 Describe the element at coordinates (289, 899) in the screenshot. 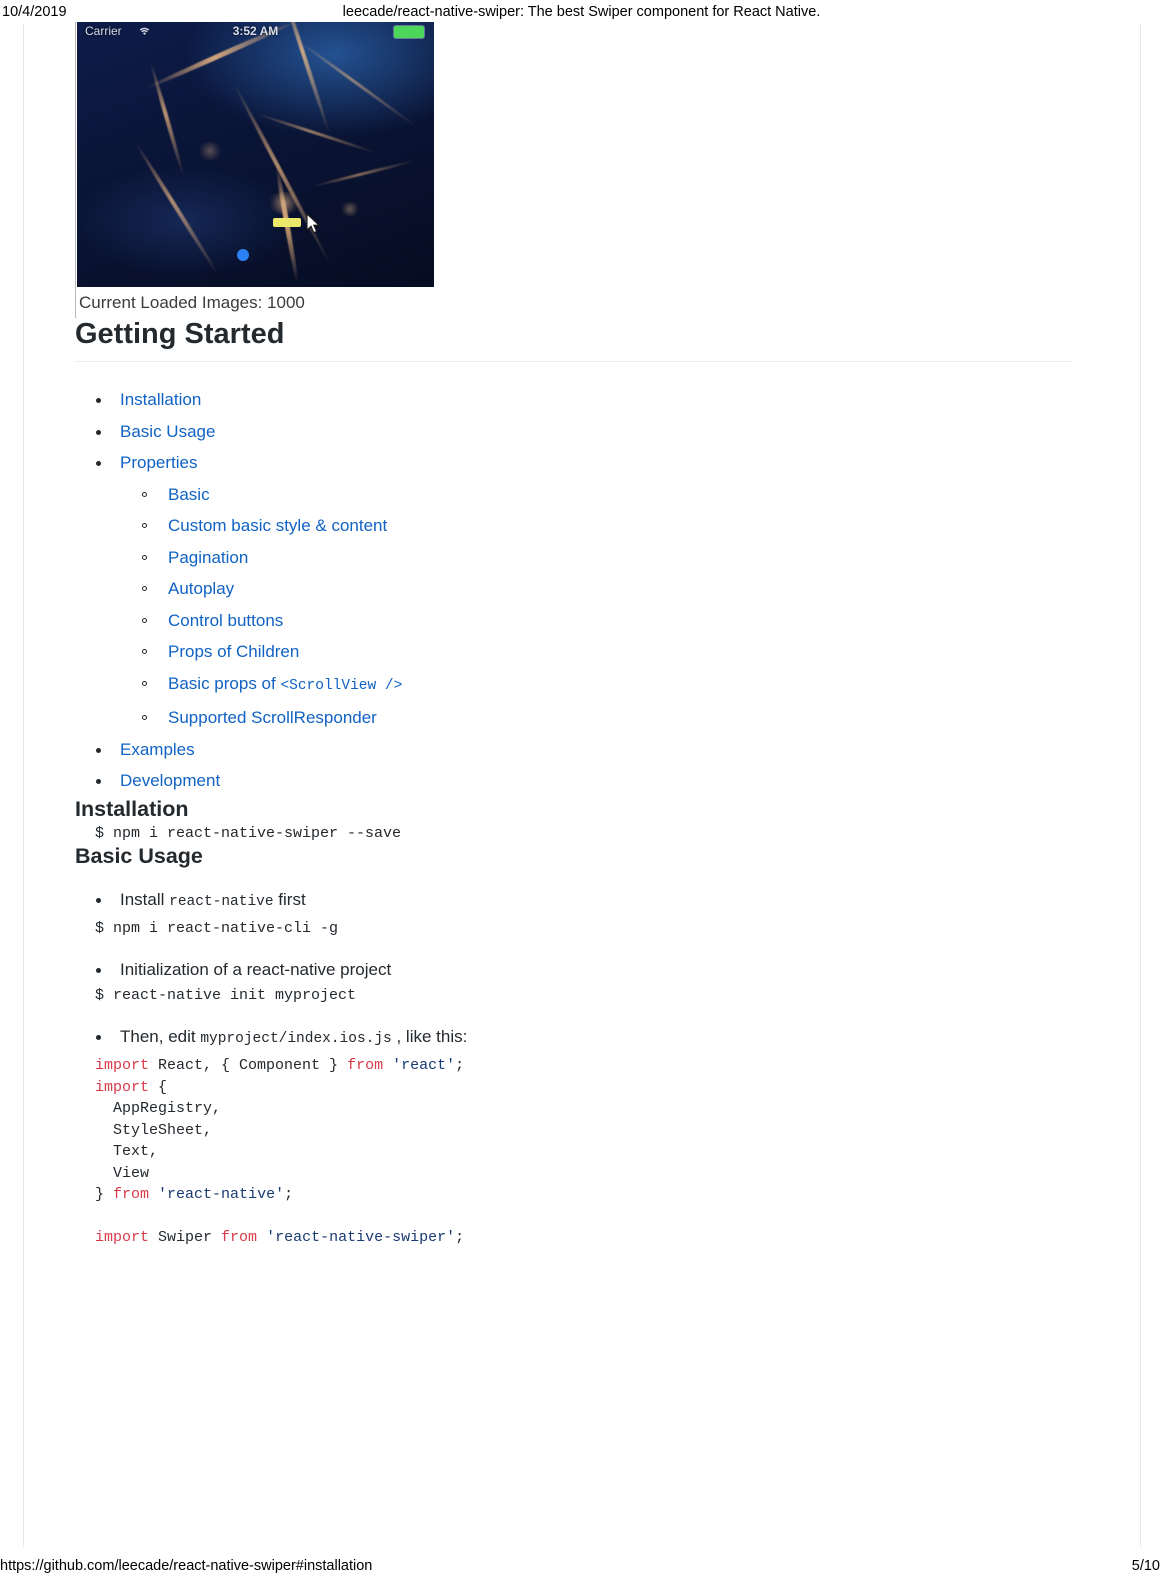

I see `step-text-after: first` at that location.